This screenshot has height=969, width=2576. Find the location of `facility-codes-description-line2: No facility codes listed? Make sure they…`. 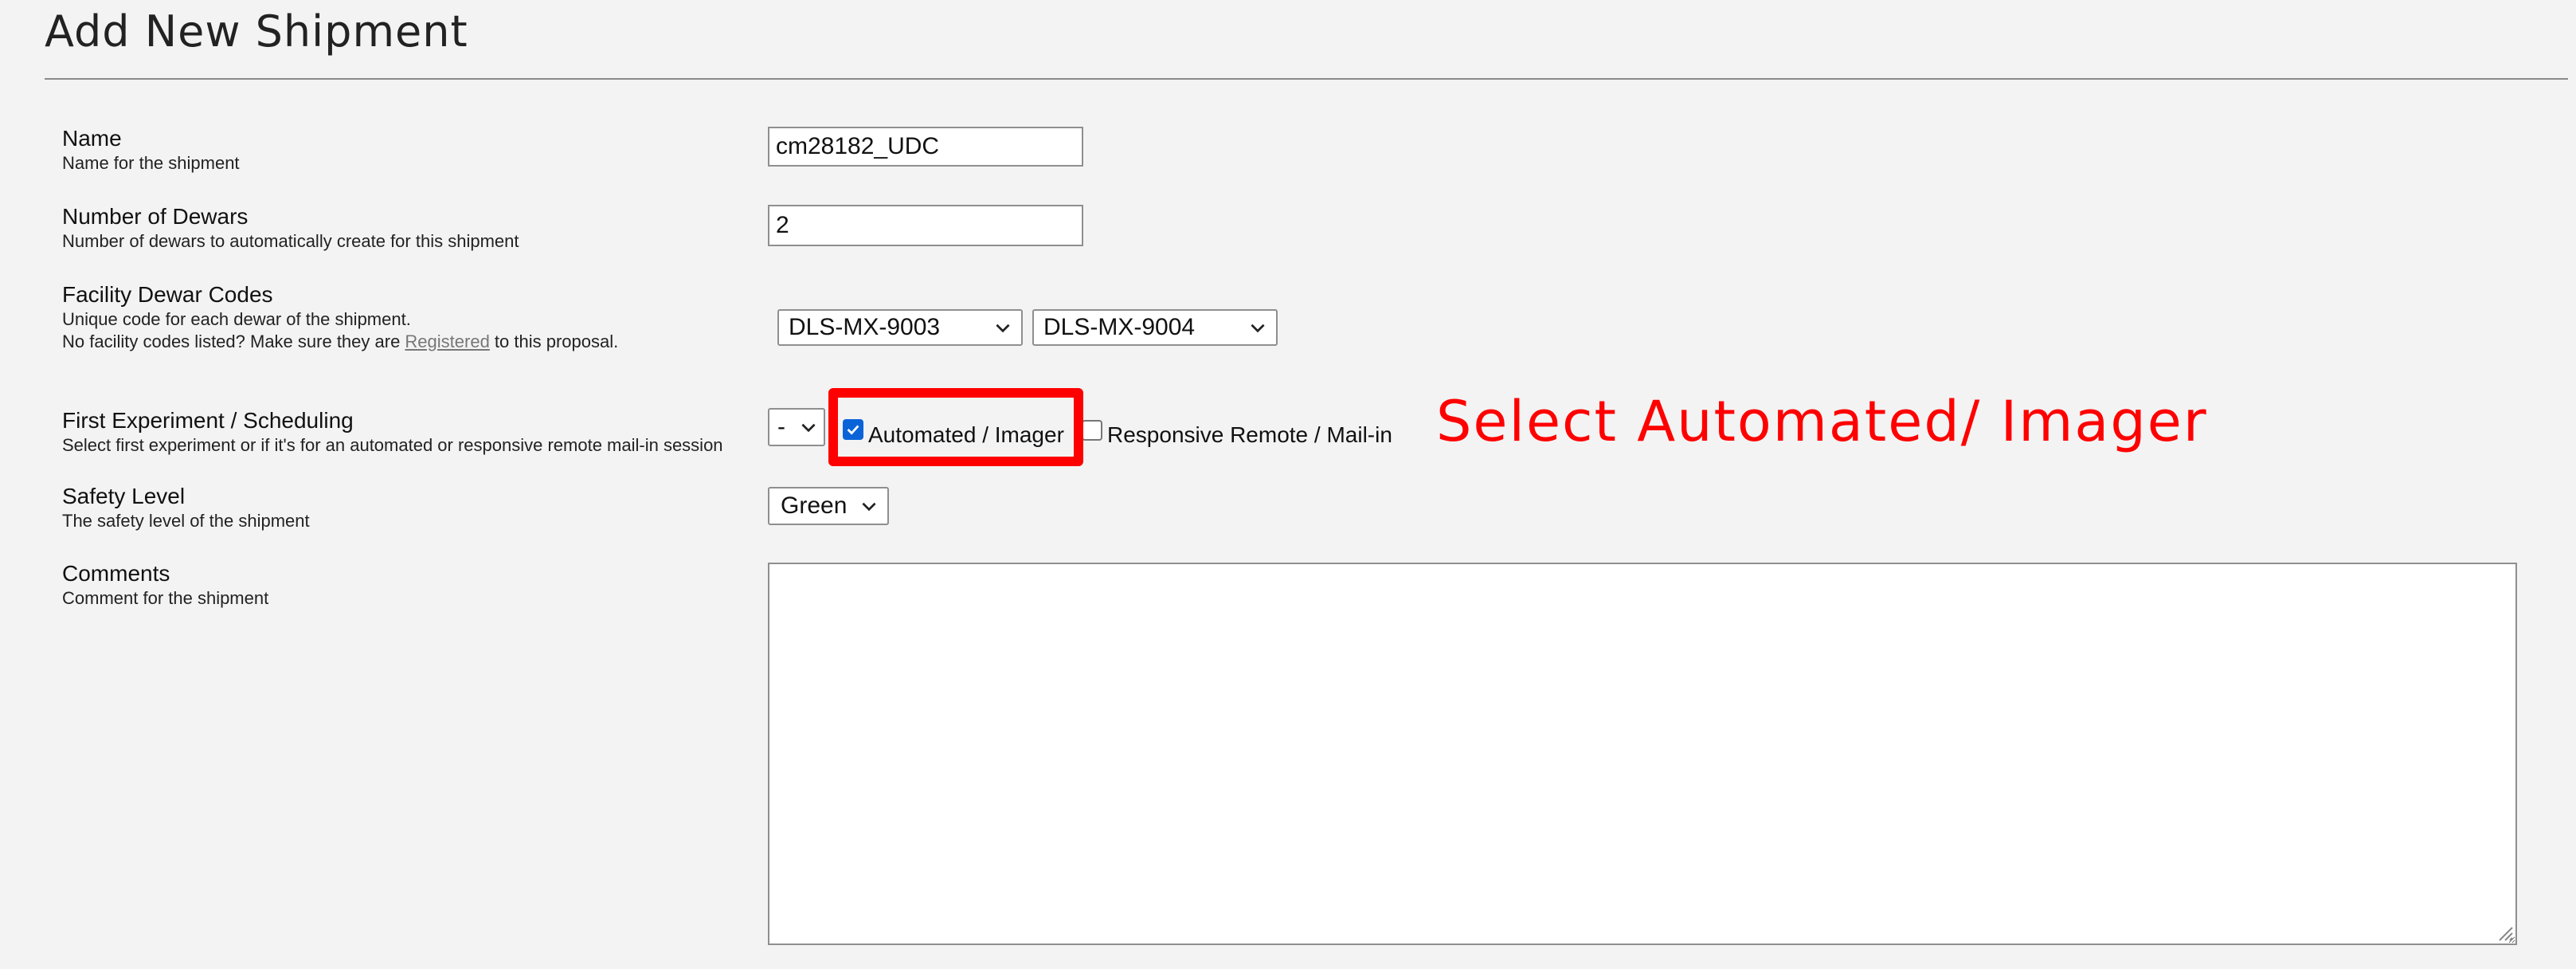

facility-codes-description-line2: No facility codes listed? Make sure they… is located at coordinates (340, 342).